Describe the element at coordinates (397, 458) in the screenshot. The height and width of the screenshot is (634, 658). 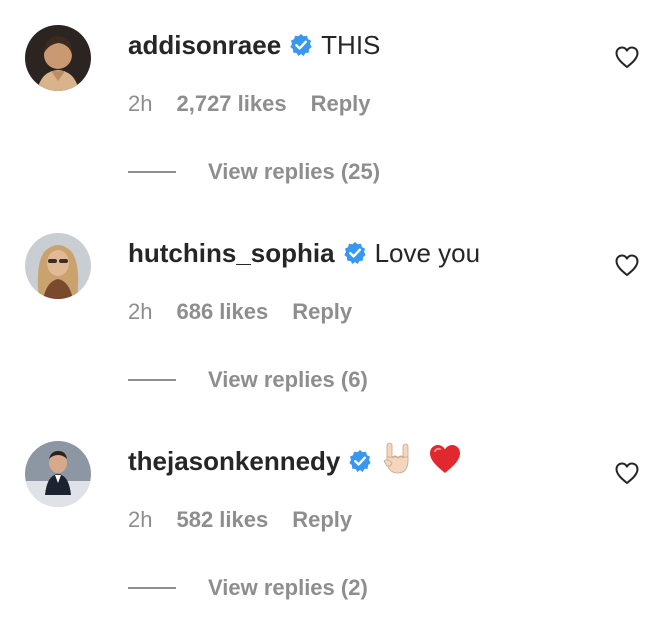
I see `sign-of-horns-emoji-icon` at that location.